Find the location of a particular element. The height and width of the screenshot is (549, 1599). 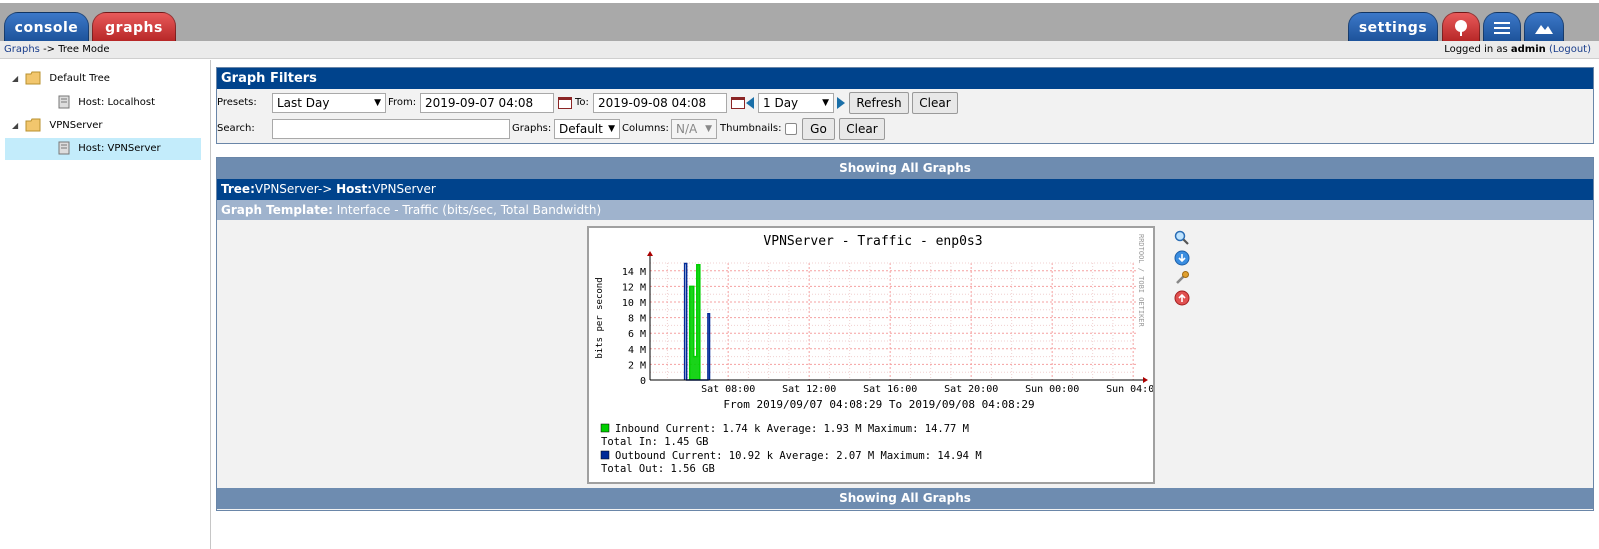

clear-button: Clear is located at coordinates (935, 103).